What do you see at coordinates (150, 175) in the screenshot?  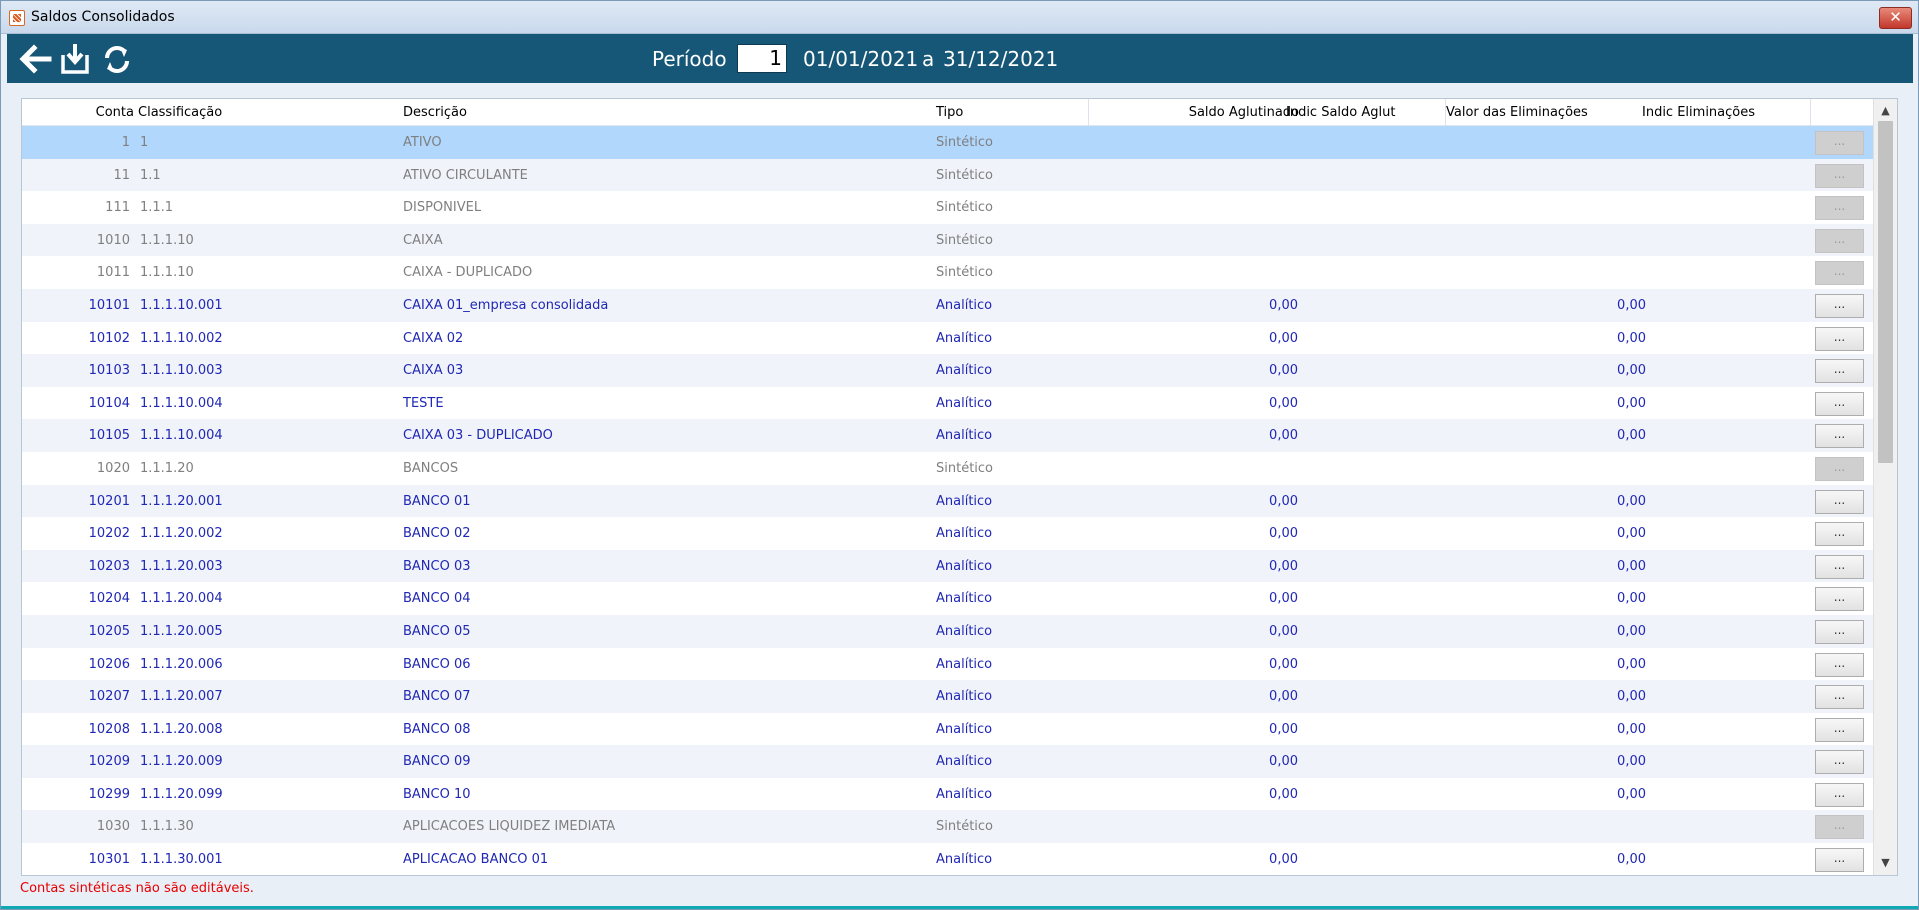 I see `cell-classificacao: 1.1` at bounding box center [150, 175].